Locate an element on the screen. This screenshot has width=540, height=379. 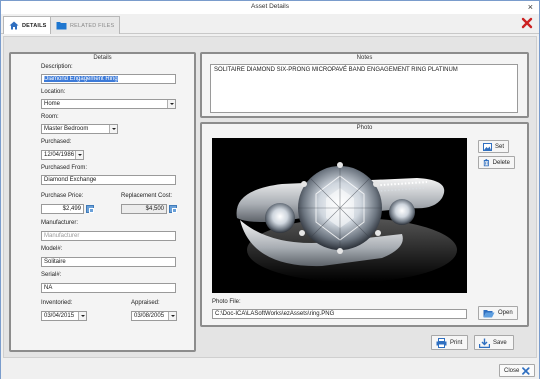
print-label: Print is located at coordinates (456, 342).